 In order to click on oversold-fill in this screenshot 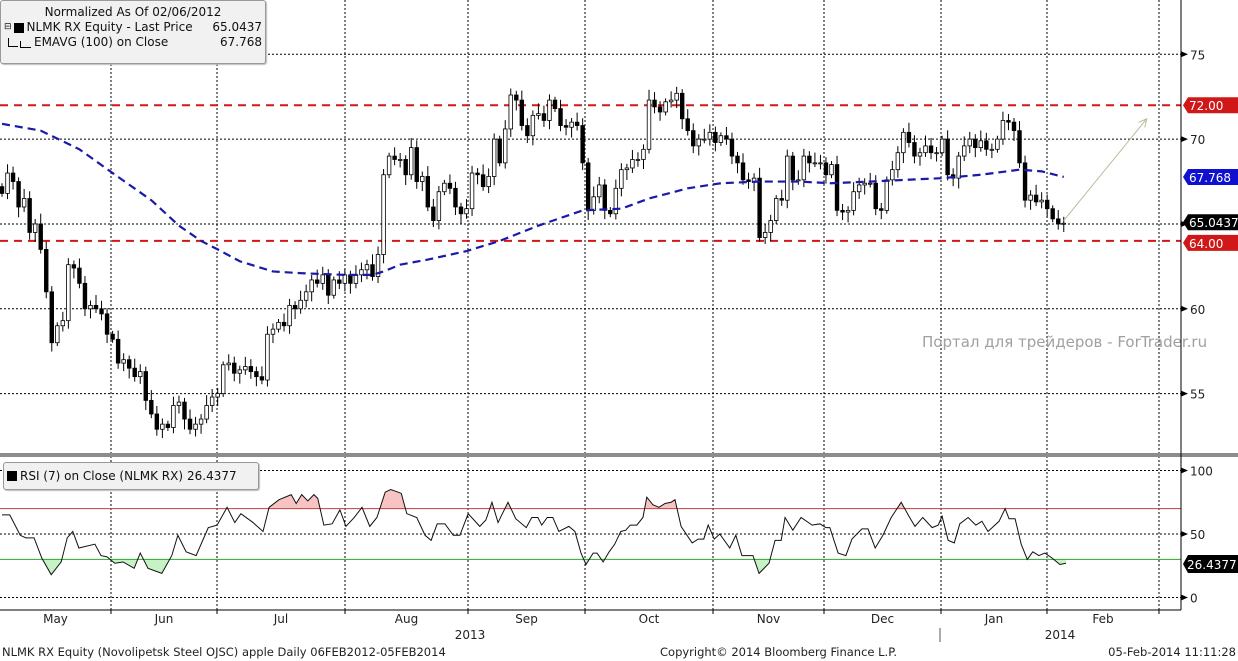, I will do `click(534, 567)`.